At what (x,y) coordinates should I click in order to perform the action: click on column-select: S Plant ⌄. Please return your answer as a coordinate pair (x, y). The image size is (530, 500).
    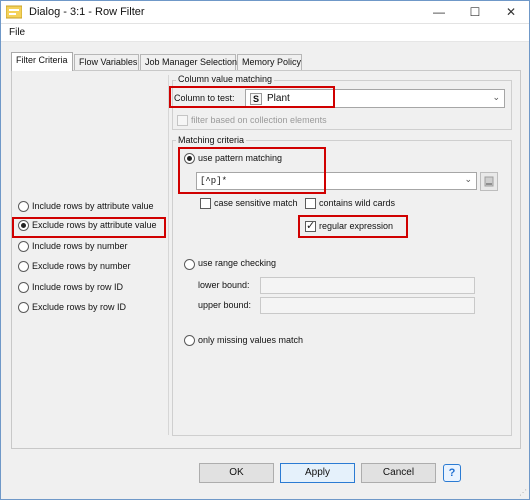
    Looking at the image, I should click on (375, 98).